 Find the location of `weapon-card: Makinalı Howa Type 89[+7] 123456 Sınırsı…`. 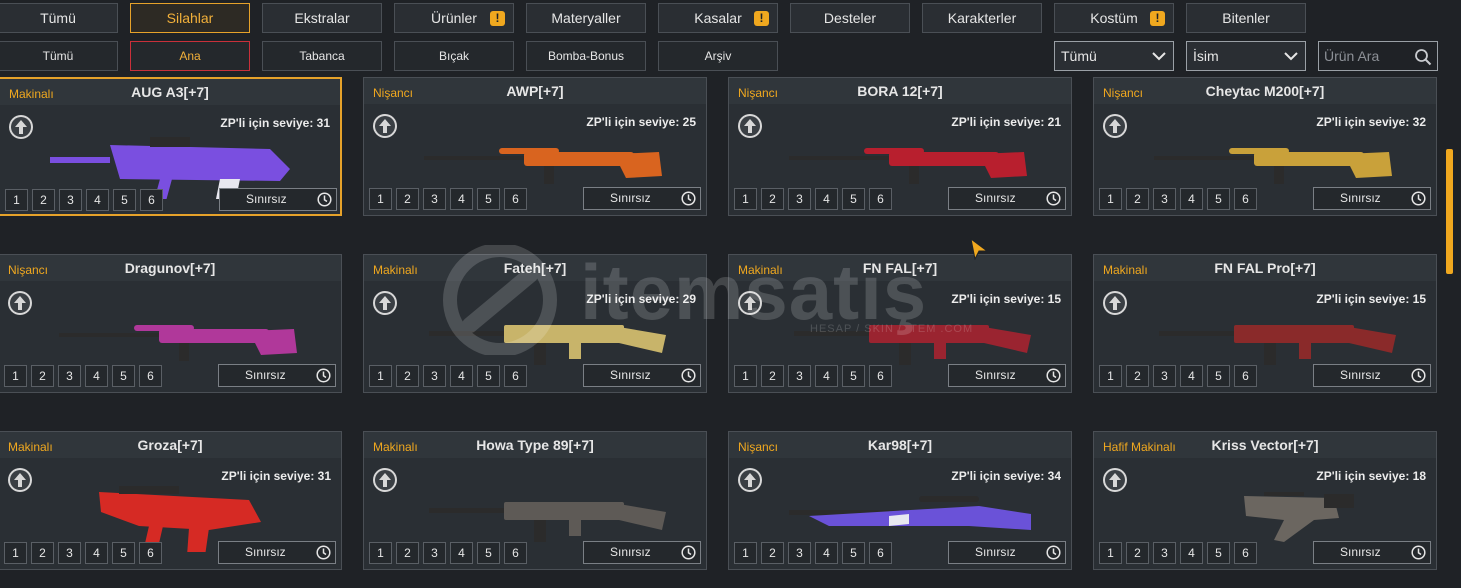

weapon-card: Makinalı Howa Type 89[+7] 123456 Sınırsı… is located at coordinates (535, 500).